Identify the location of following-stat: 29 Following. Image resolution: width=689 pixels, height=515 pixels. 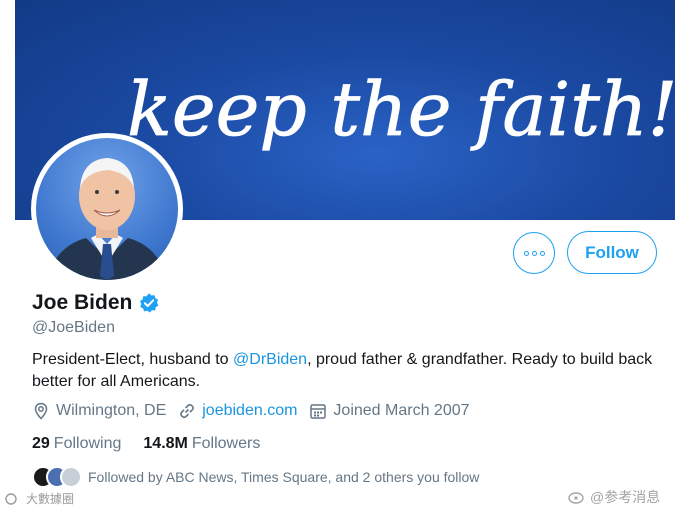
(76, 444).